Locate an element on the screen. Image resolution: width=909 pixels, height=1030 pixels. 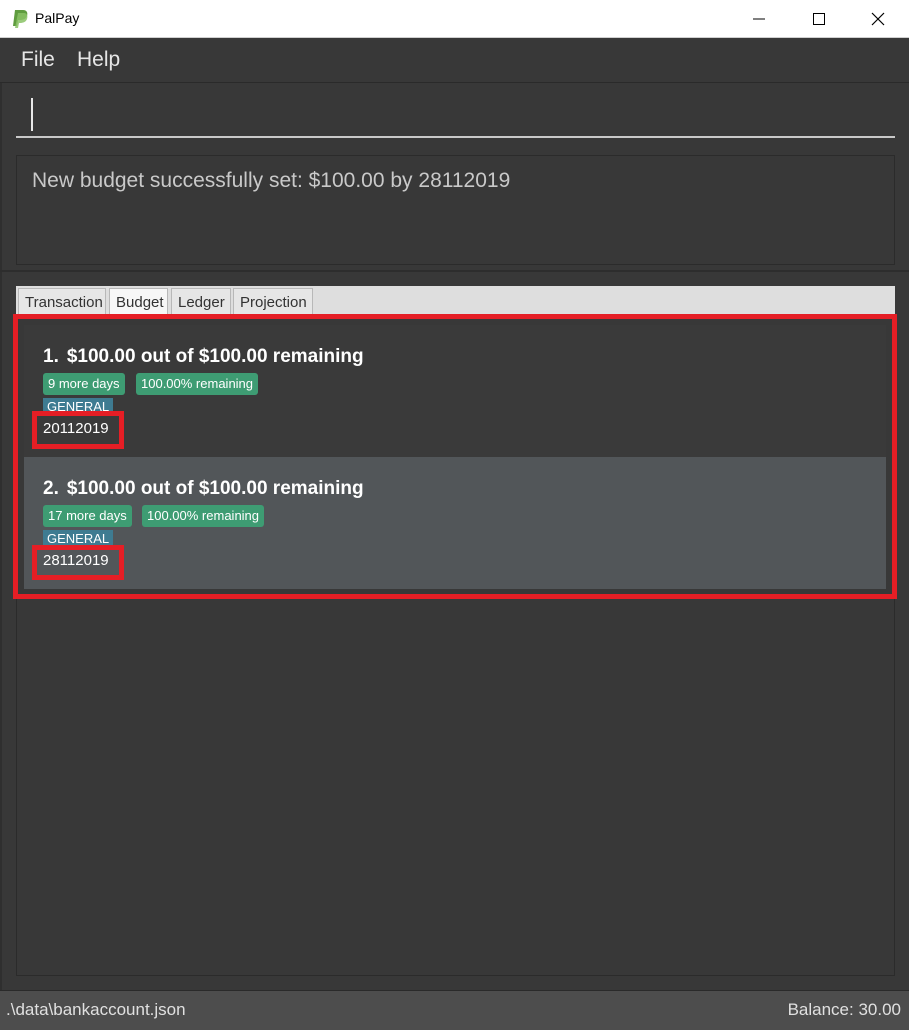
minimize-button is located at coordinates (759, 18).